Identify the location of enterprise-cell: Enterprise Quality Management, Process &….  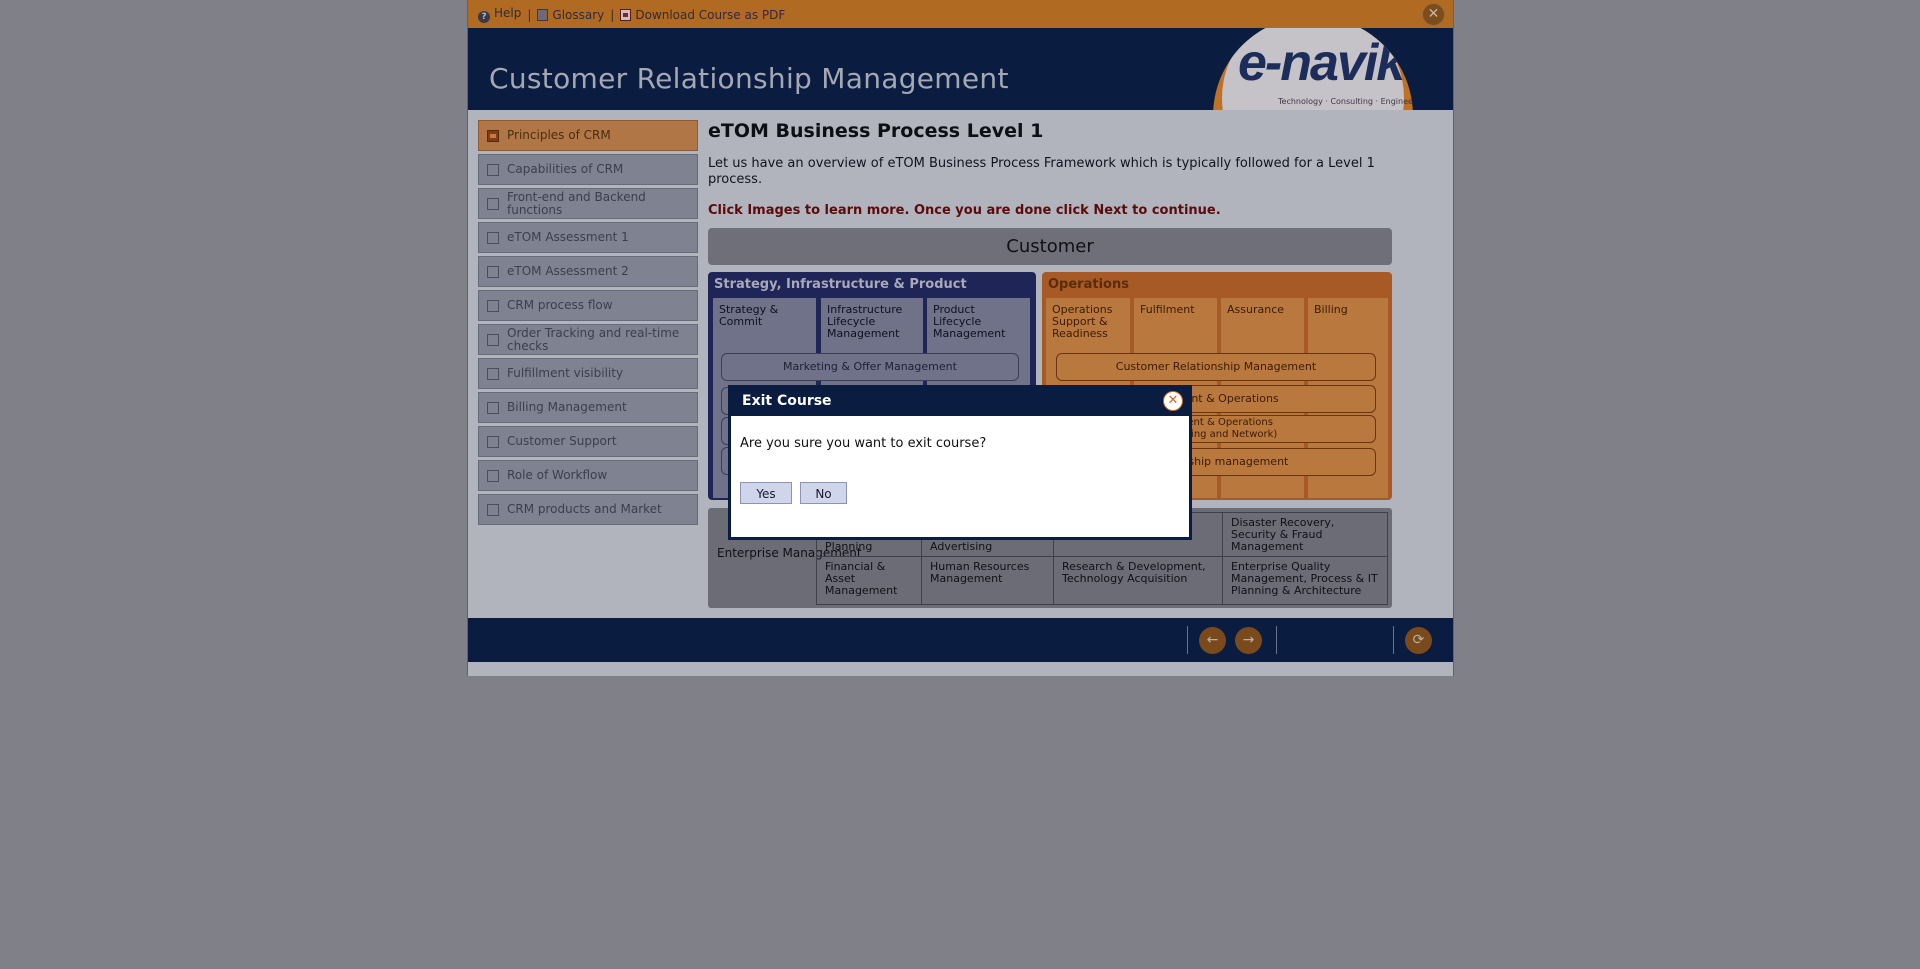
(1305, 580).